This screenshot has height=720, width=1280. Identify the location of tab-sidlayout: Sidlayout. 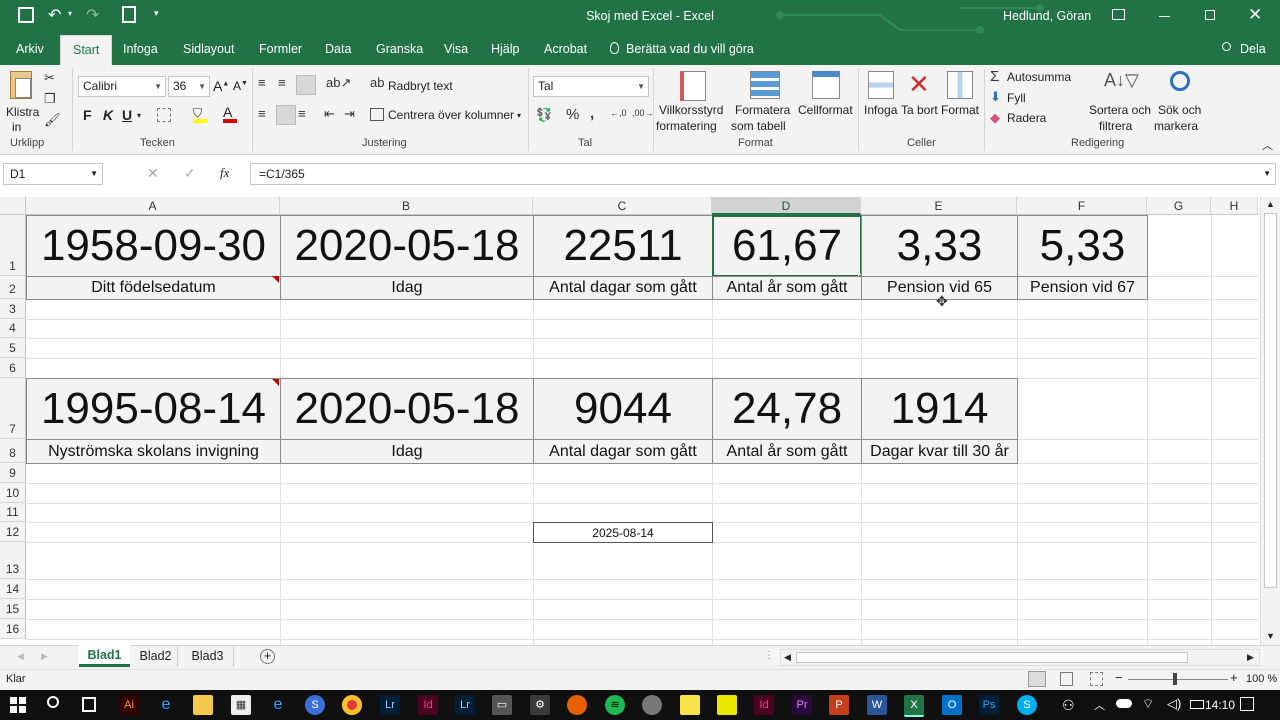
(208, 49).